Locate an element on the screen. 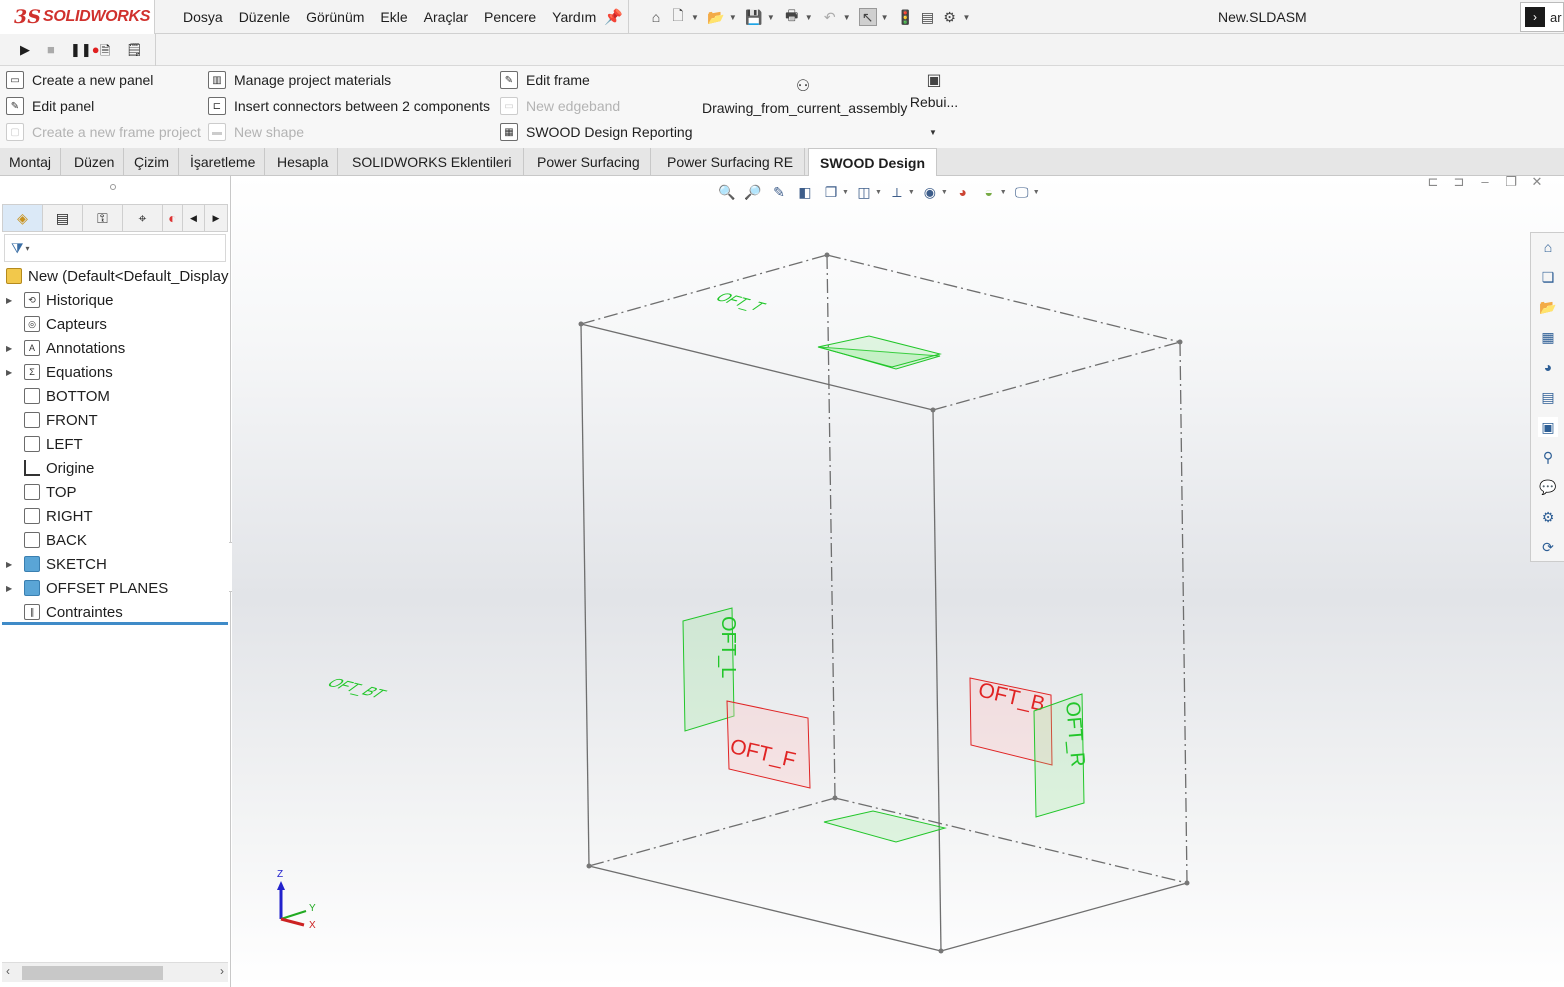  refresh-icon: ⟳ is located at coordinates (1548, 547).